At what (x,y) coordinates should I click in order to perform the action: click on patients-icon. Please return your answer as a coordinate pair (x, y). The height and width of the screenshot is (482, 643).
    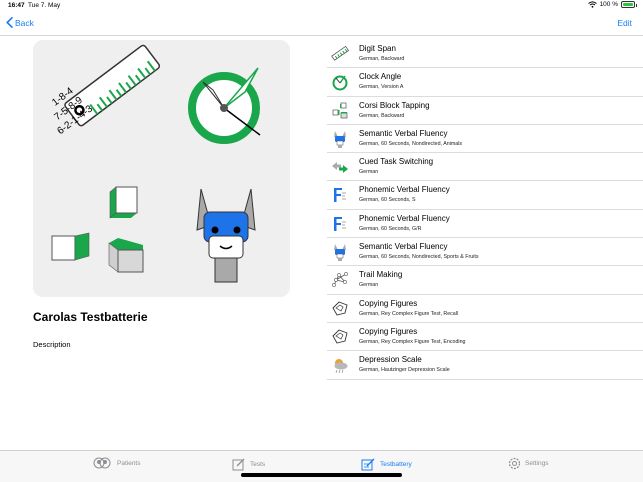
    Looking at the image, I should click on (102, 463).